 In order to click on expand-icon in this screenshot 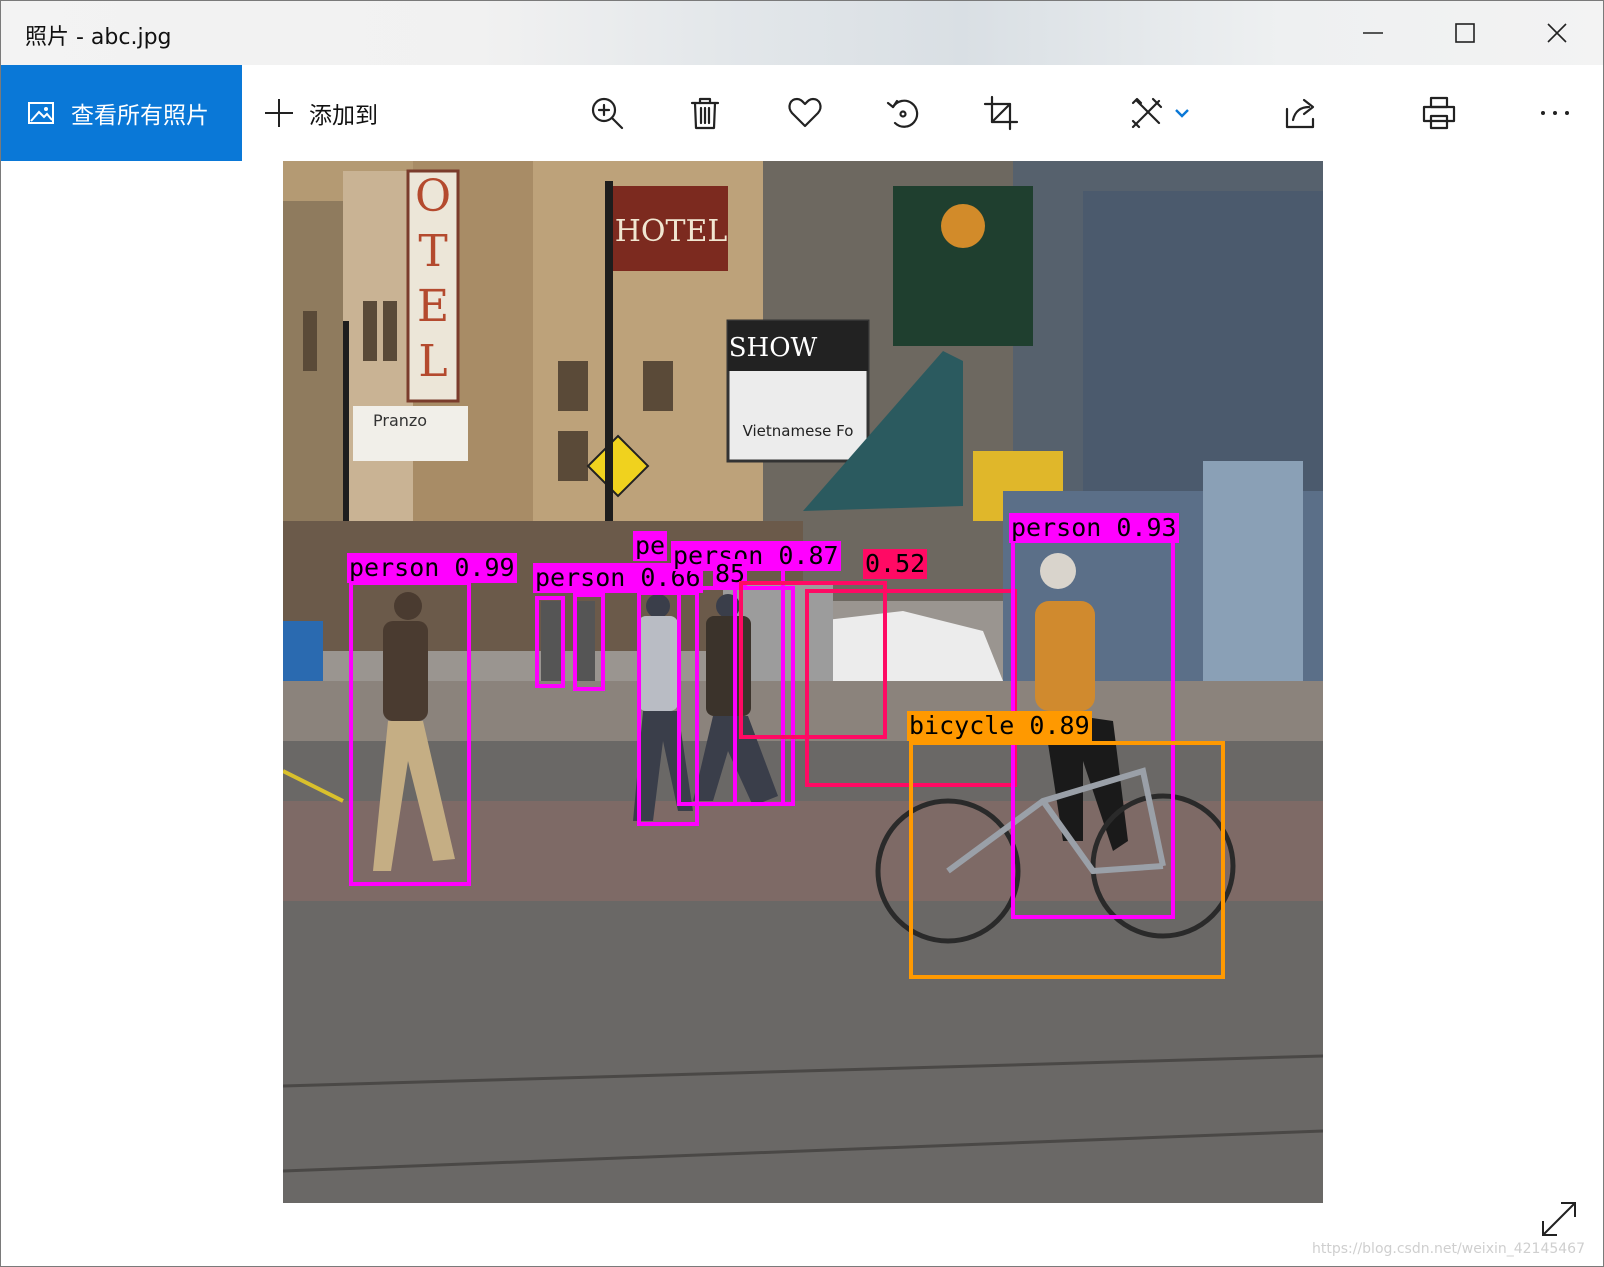, I will do `click(1559, 1219)`.